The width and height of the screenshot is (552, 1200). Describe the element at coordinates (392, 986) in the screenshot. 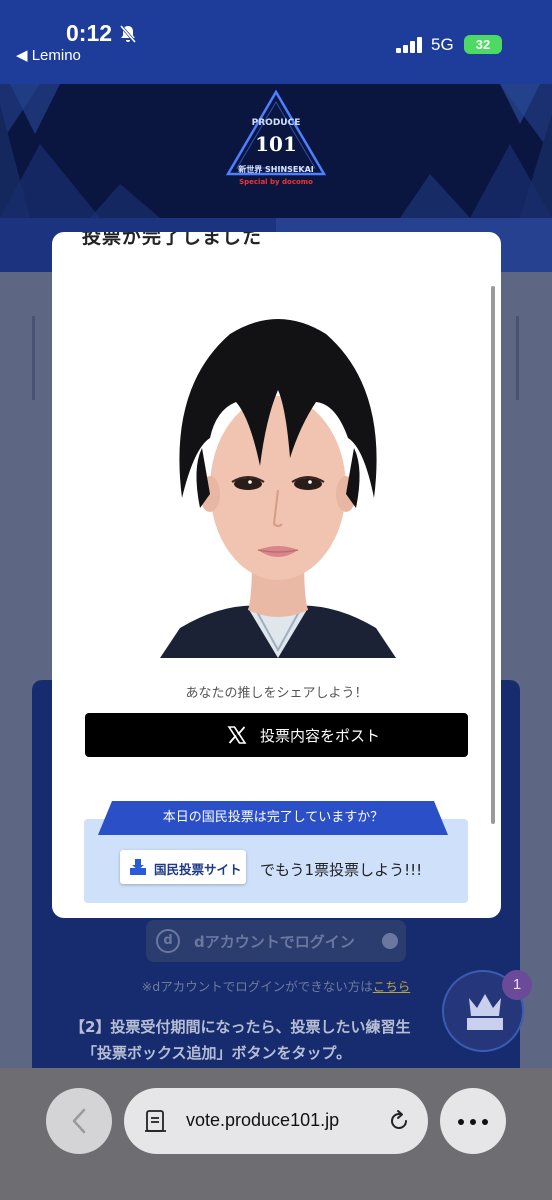

I see `help-link: こちら` at that location.